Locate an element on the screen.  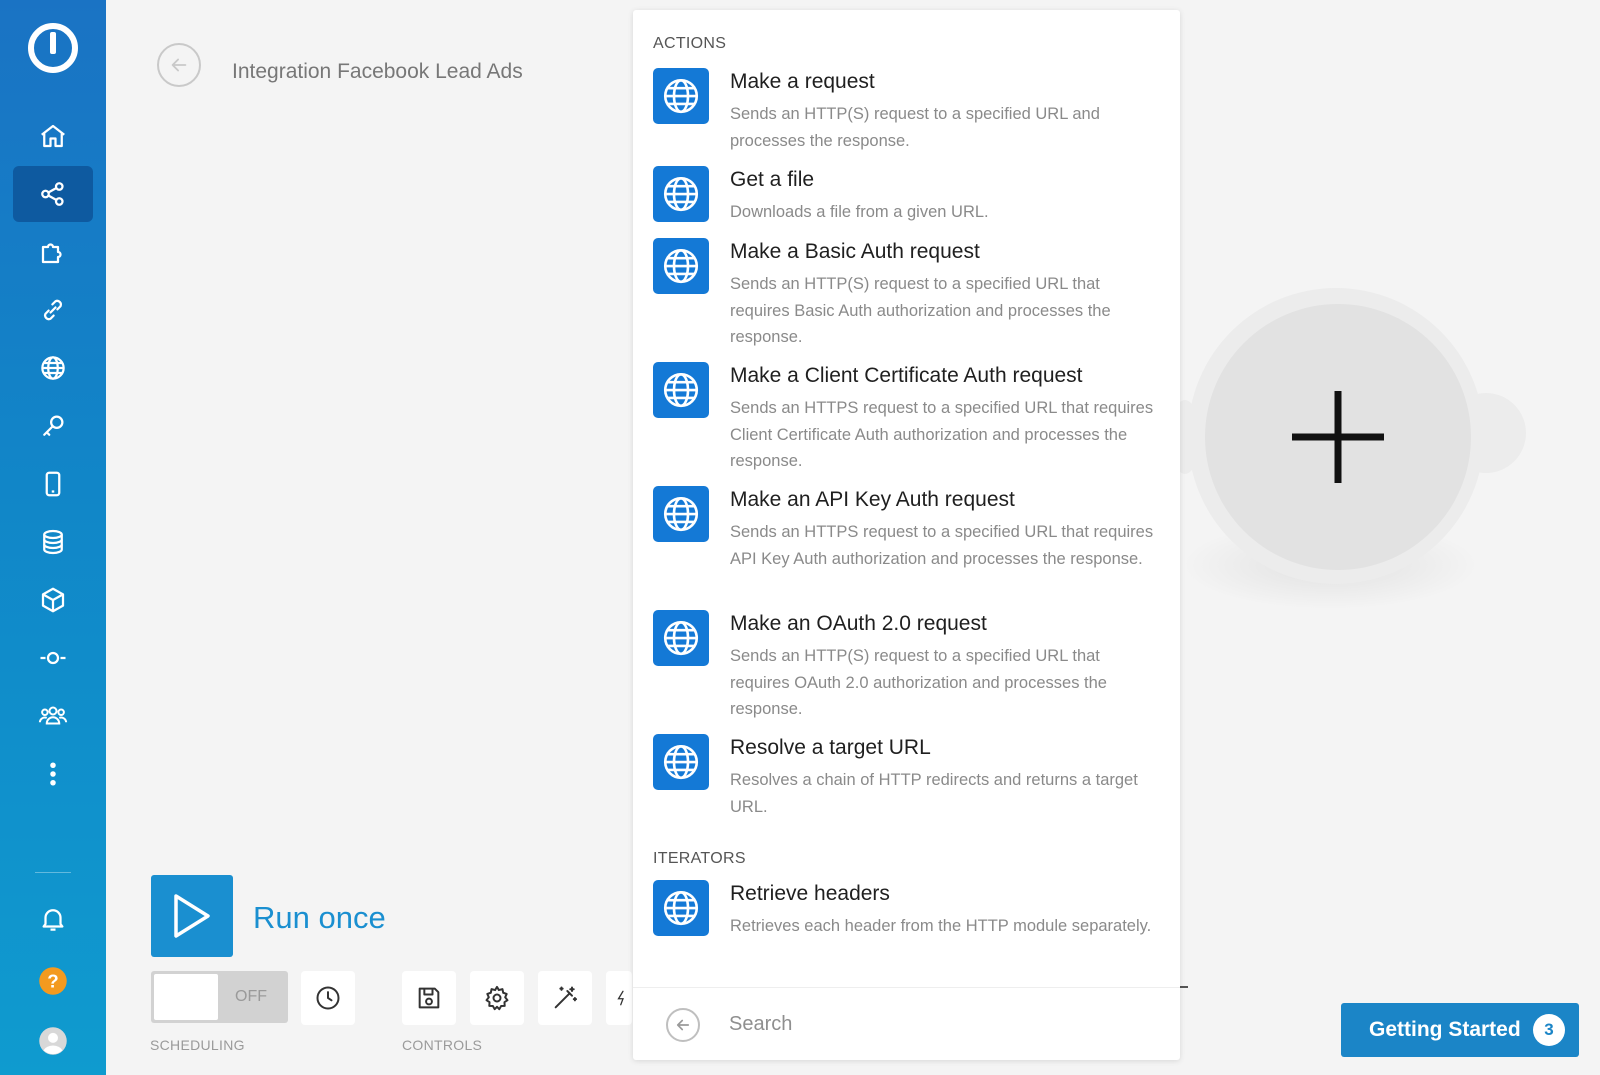
help-icon: ? is located at coordinates (53, 981).